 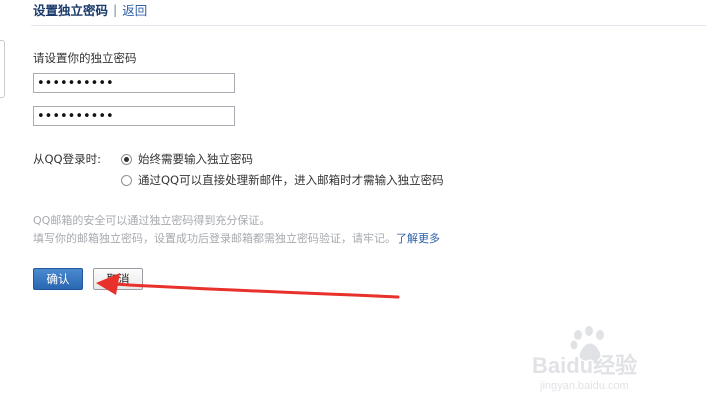 What do you see at coordinates (152, 220) in the screenshot?
I see `security-note: QQ邮箱的安全可以通过独立密码得到充分保证。` at bounding box center [152, 220].